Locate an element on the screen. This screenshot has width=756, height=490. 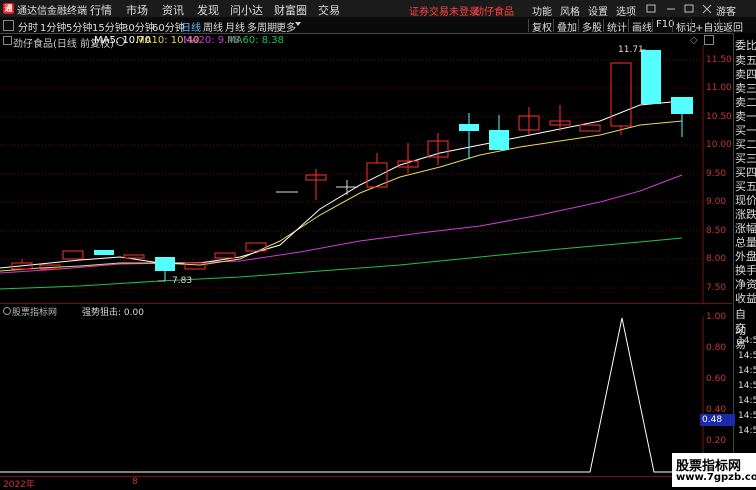
btn-overlay: 叠加 is located at coordinates (565, 26).